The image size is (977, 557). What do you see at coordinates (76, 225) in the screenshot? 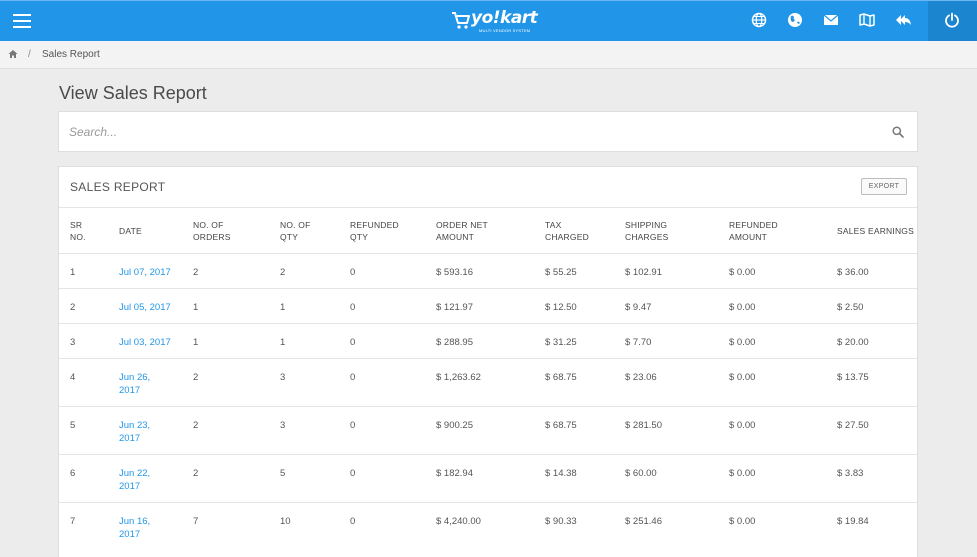
I see `column-header-label: SR` at bounding box center [76, 225].